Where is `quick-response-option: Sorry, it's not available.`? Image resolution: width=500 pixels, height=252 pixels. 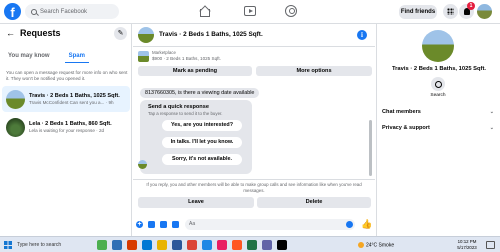 quick-response-option: Sorry, it's not available. is located at coordinates (202, 159).